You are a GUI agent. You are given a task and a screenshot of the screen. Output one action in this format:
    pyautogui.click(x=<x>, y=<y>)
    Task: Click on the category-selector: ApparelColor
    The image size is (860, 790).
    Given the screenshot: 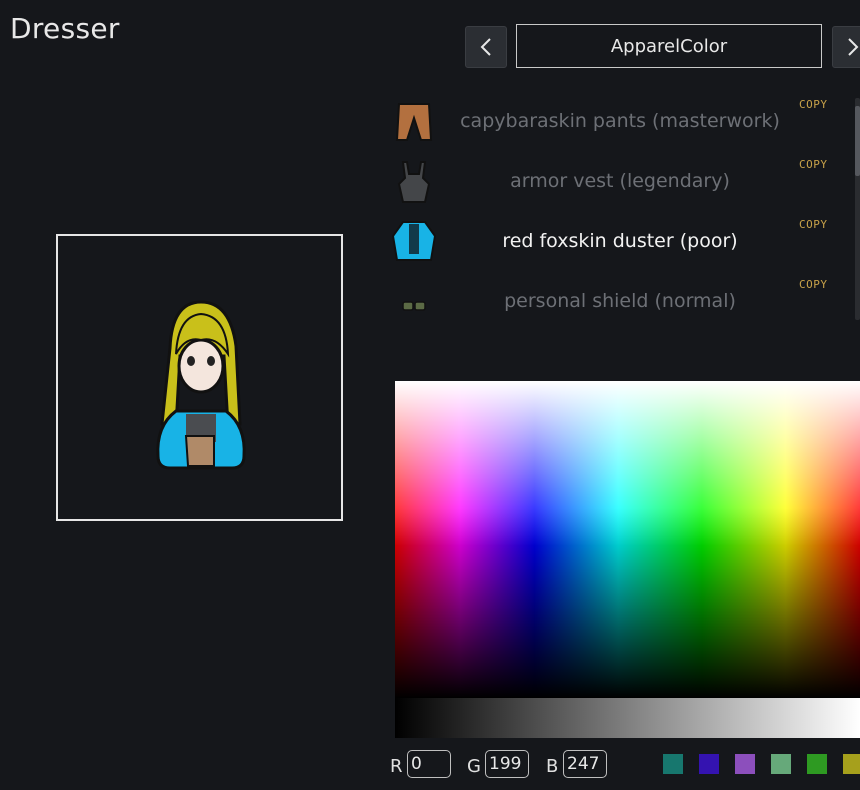 What is the action you would take?
    pyautogui.click(x=669, y=46)
    